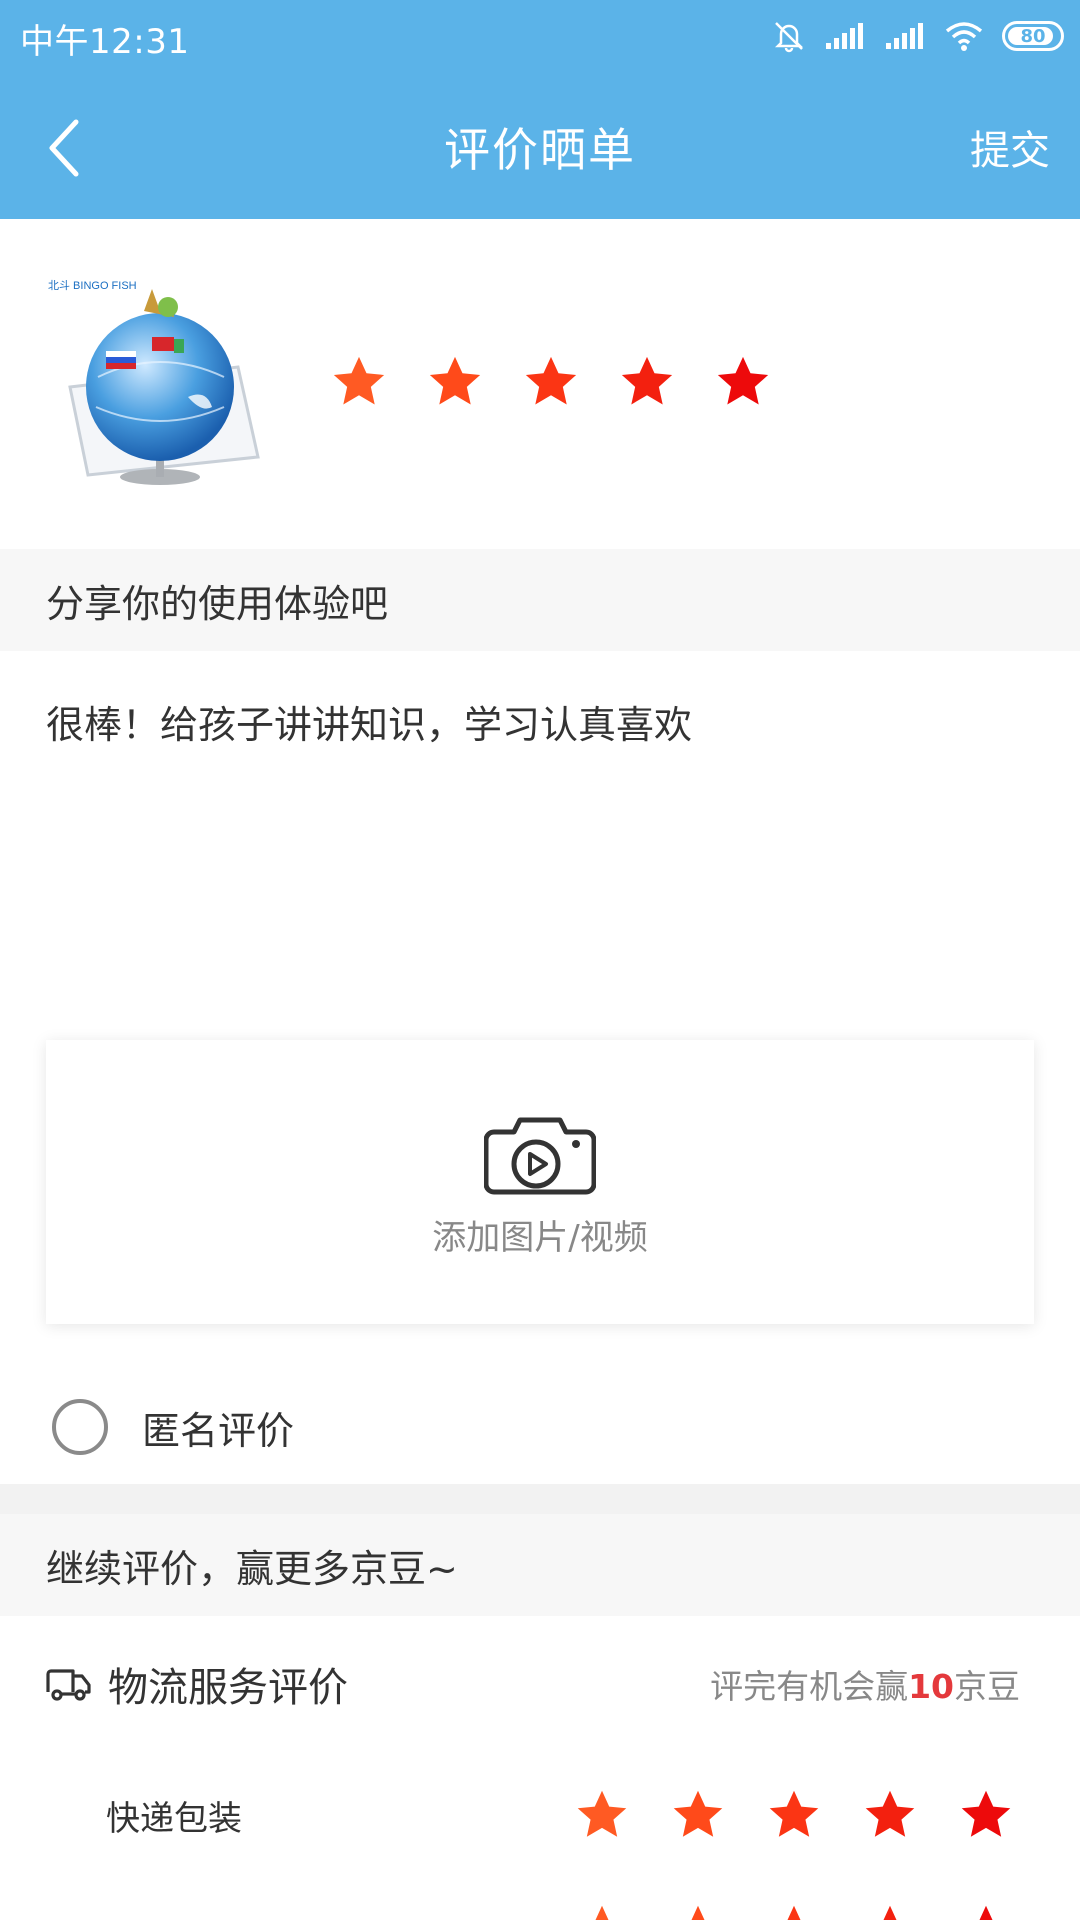 The height and width of the screenshot is (1920, 1080). What do you see at coordinates (540, 1815) in the screenshot?
I see `rating-row-packaging: 快递包装` at bounding box center [540, 1815].